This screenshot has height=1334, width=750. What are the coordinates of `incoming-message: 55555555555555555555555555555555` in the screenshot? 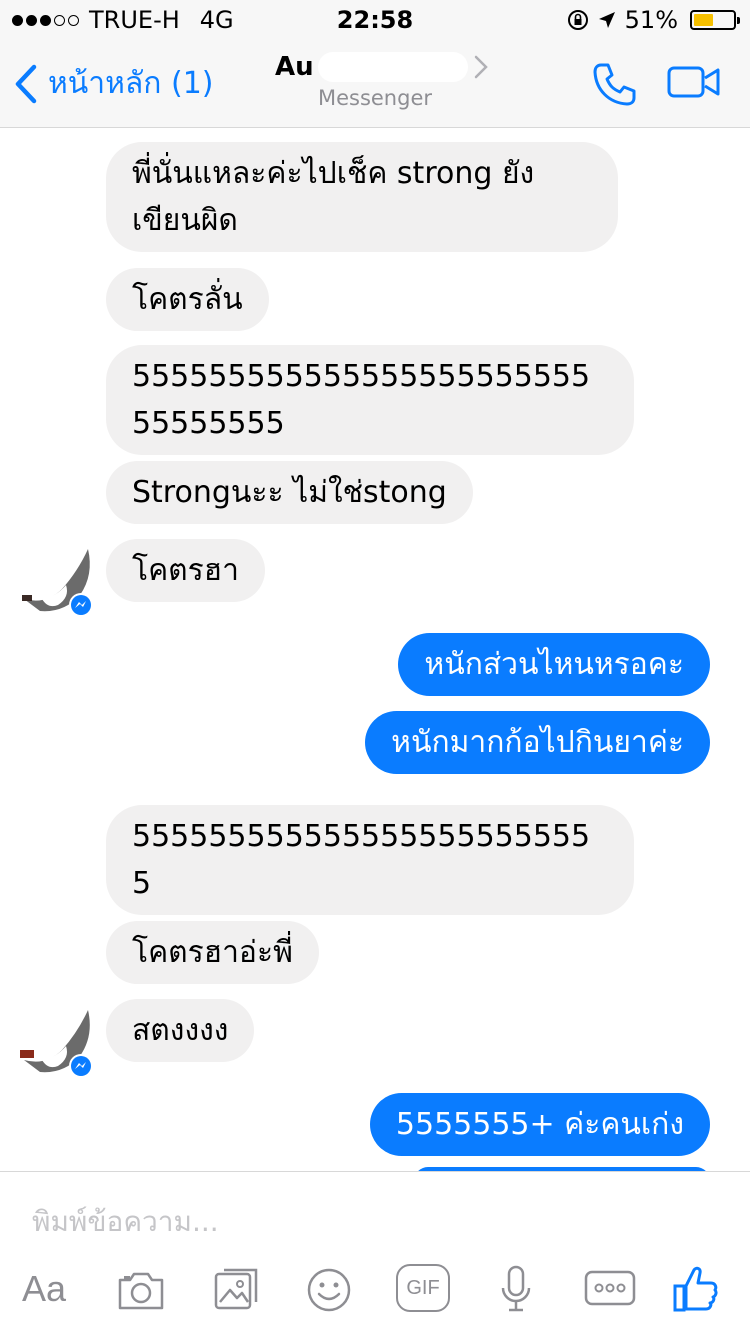 It's located at (370, 400).